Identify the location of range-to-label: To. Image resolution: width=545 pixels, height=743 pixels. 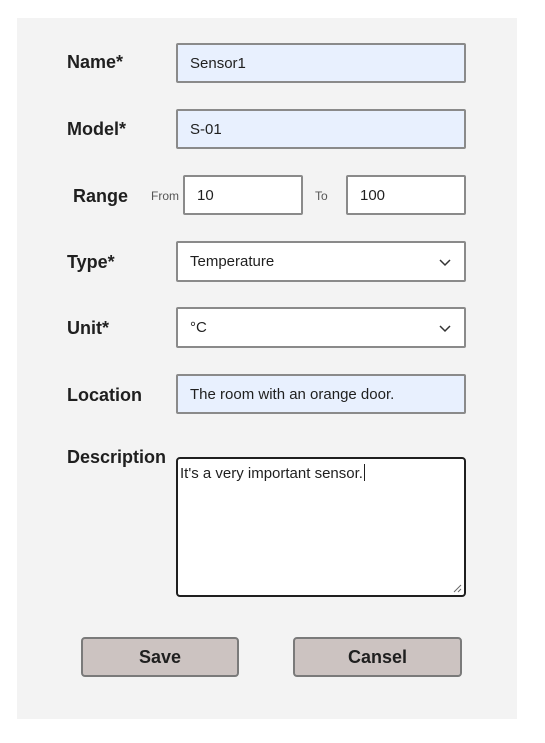
(321, 196).